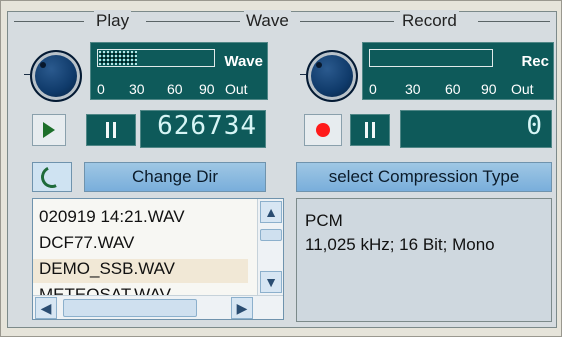 This screenshot has width=562, height=337. What do you see at coordinates (112, 219) in the screenshot?
I see `file-item: 020919 14:21.WAV` at bounding box center [112, 219].